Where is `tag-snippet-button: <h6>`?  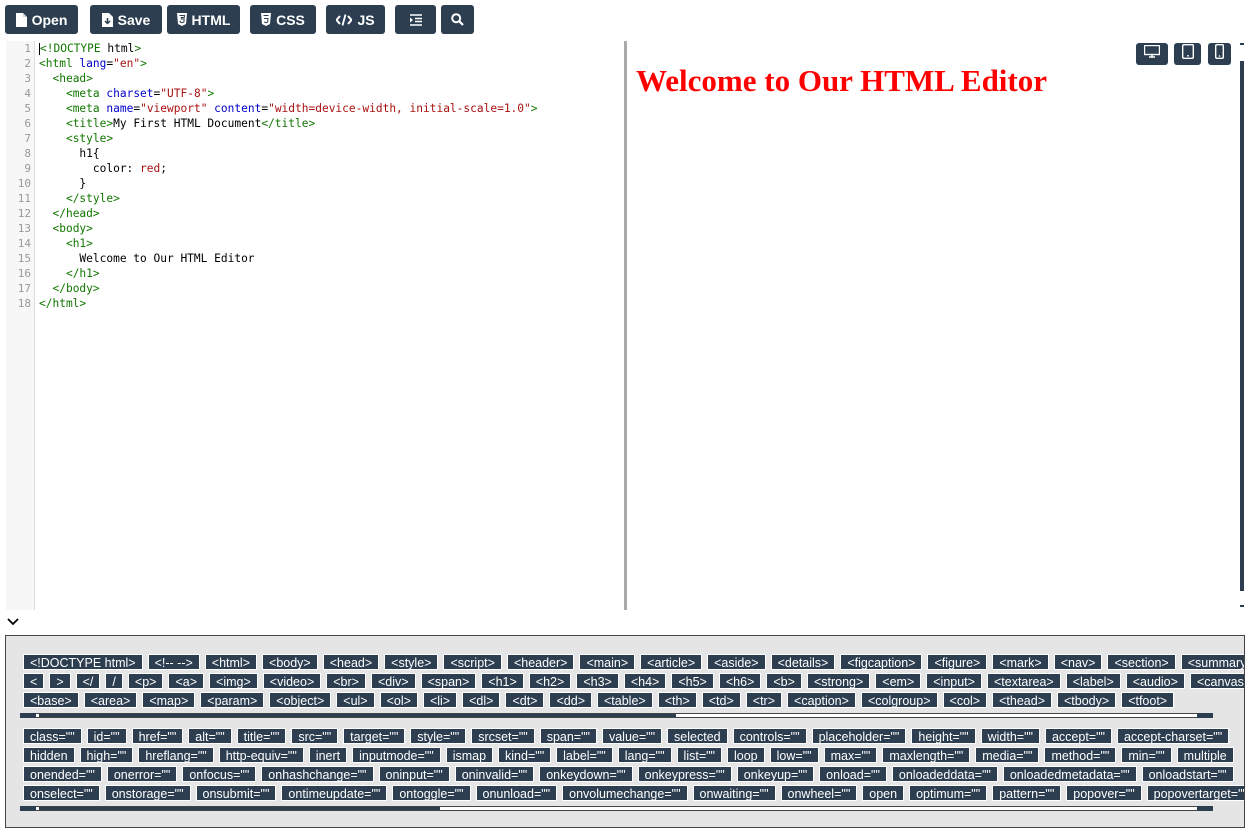
tag-snippet-button: <h6> is located at coordinates (740, 681).